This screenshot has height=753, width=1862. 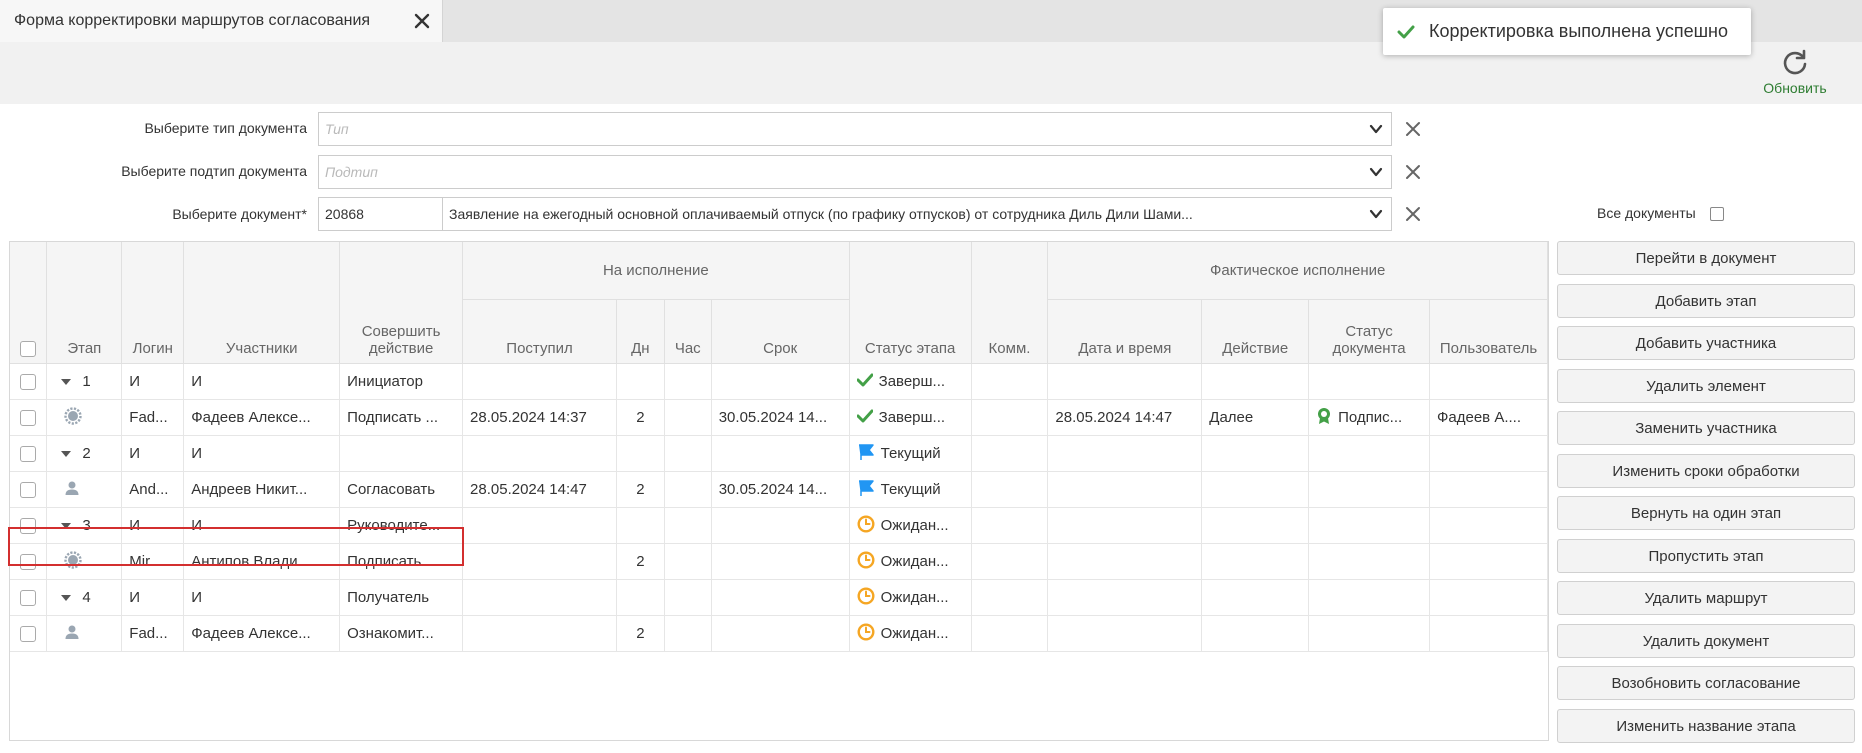 What do you see at coordinates (1255, 597) in the screenshot?
I see `fact-action-cell` at bounding box center [1255, 597].